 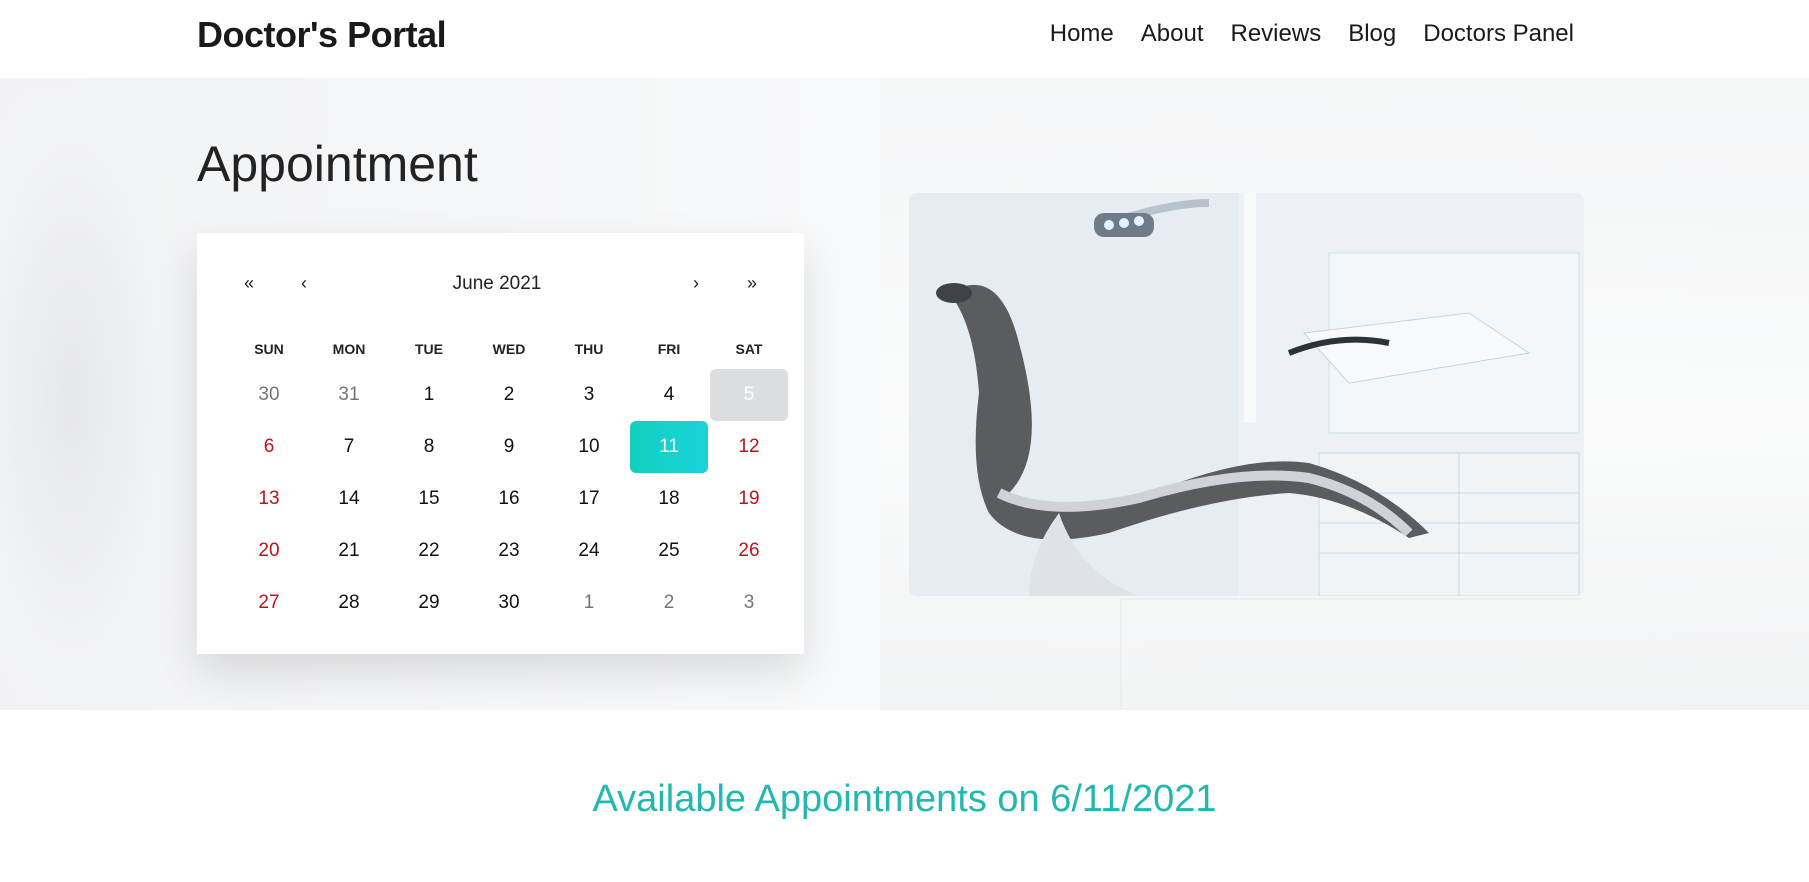 What do you see at coordinates (349, 395) in the screenshot?
I see `calendar-day-cell: 31` at bounding box center [349, 395].